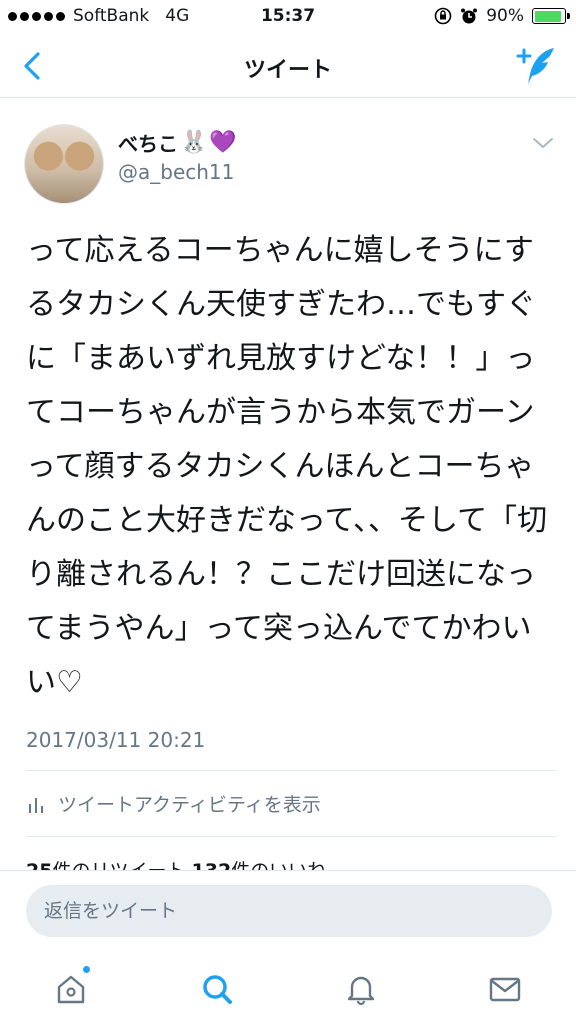  I want to click on view-tweet-activity-button: ツイートアクティビティを表示, so click(174, 803).